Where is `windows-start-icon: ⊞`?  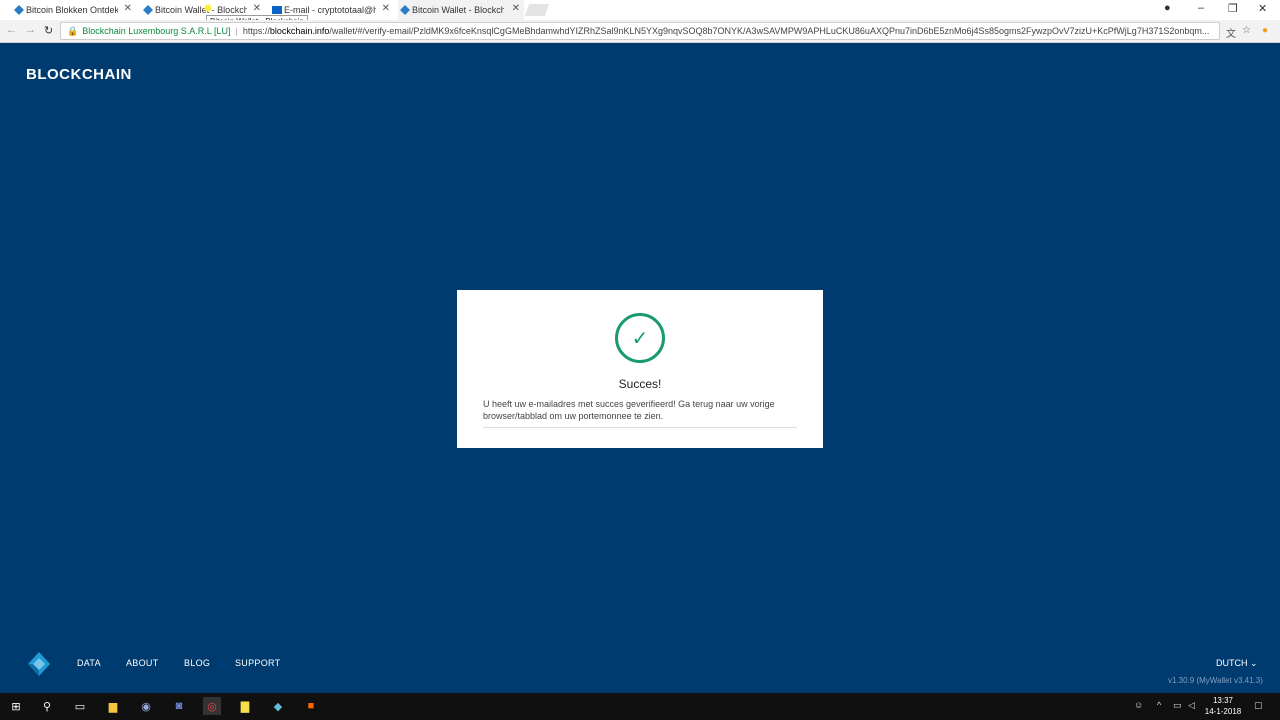
windows-start-icon: ⊞ is located at coordinates (16, 706).